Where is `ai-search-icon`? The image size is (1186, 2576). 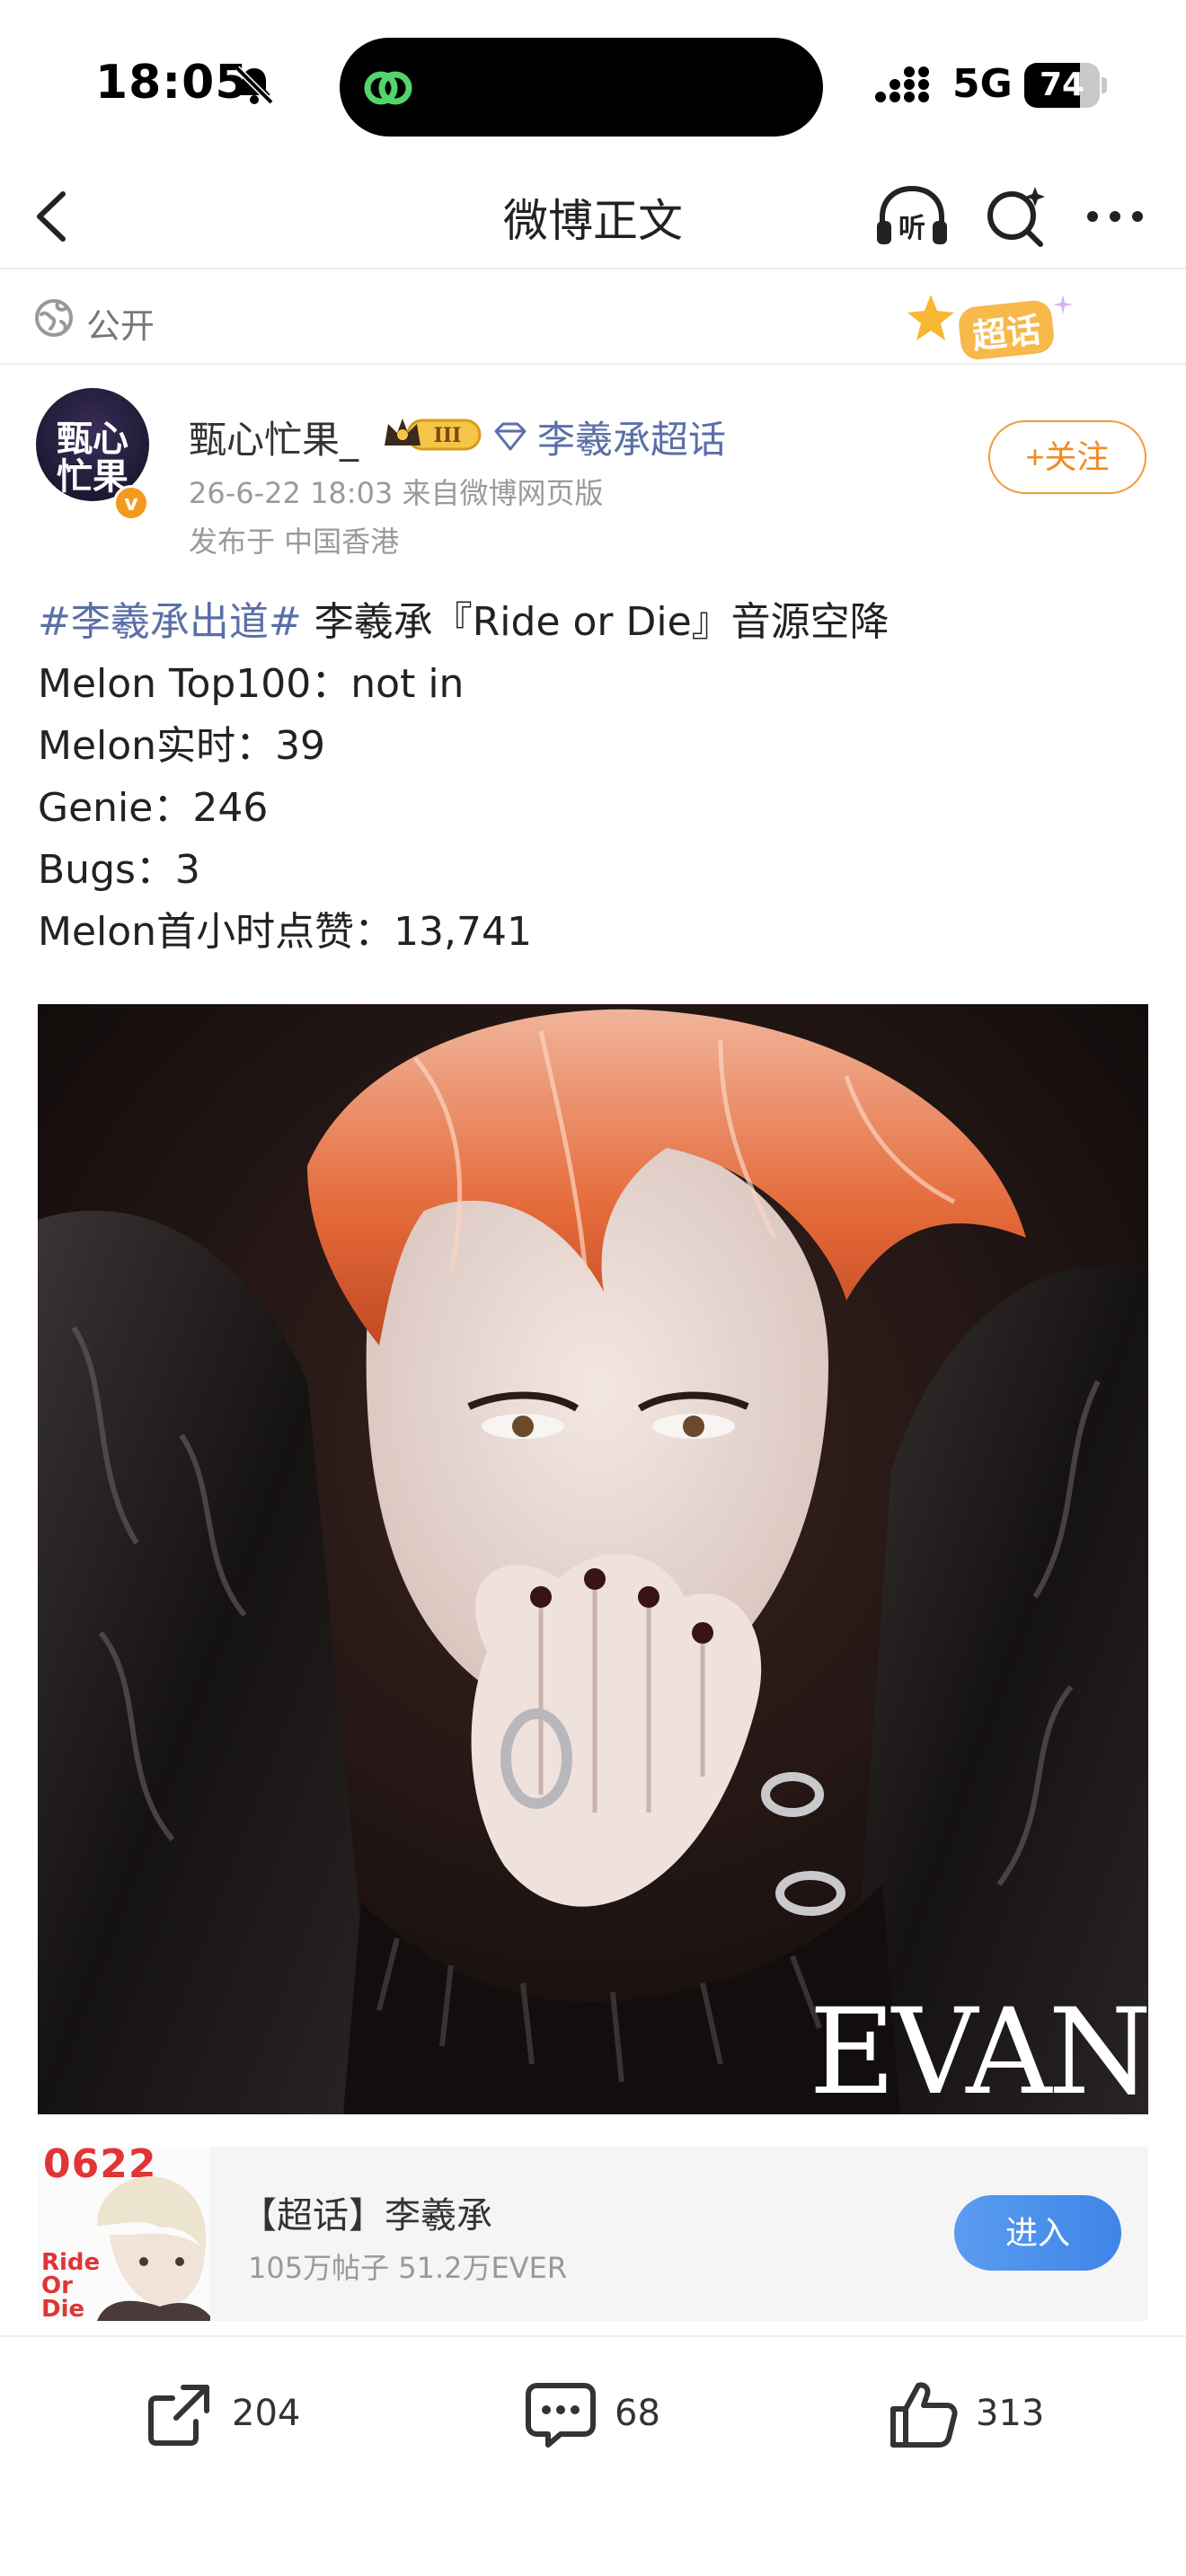 ai-search-icon is located at coordinates (1015, 217).